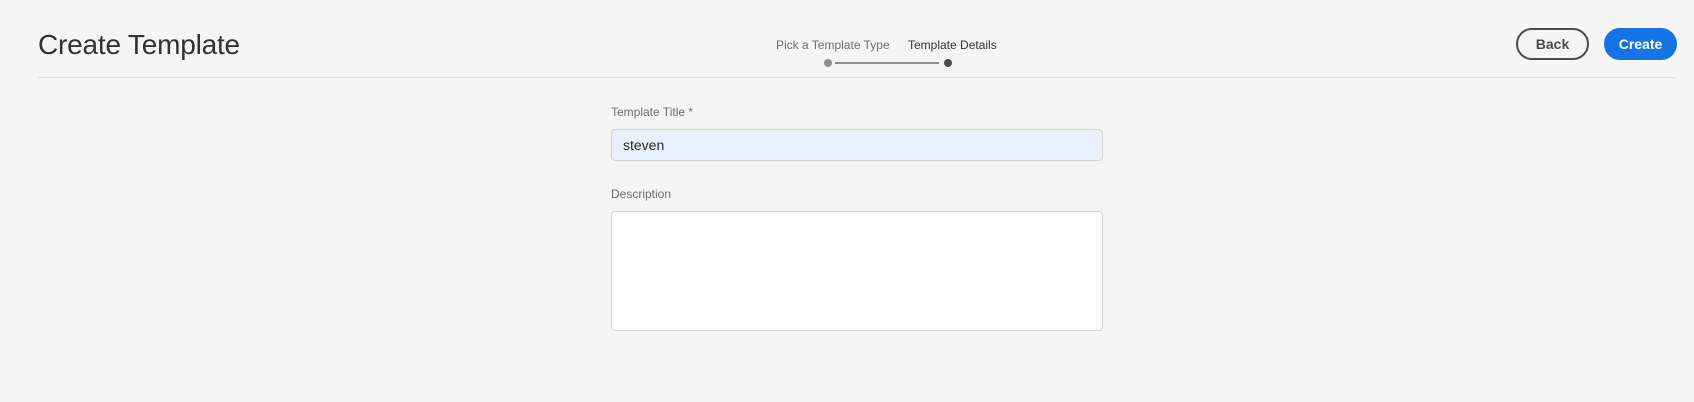 The height and width of the screenshot is (402, 1694). Describe the element at coordinates (641, 194) in the screenshot. I see `description-label: Description` at that location.